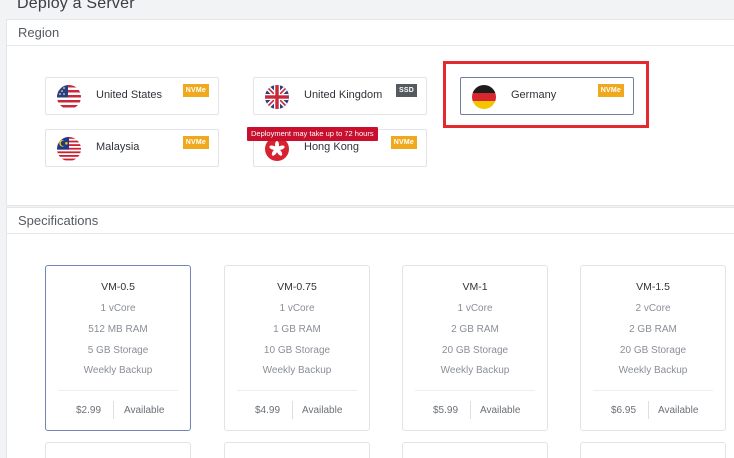  I want to click on region-card-malaysia: Malaysia NVMe, so click(132, 148).